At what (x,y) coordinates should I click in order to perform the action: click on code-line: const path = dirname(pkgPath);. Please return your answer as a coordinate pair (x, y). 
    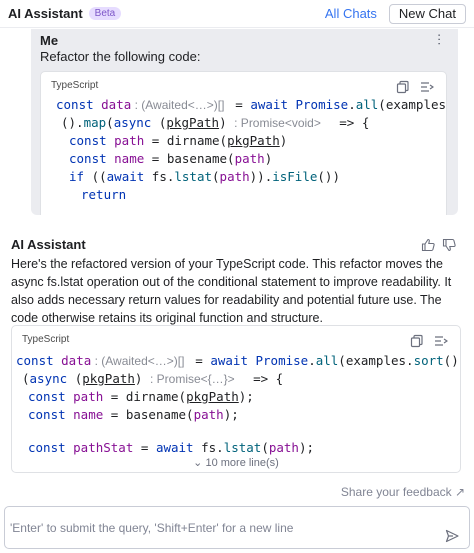
    Looking at the image, I should click on (141, 397).